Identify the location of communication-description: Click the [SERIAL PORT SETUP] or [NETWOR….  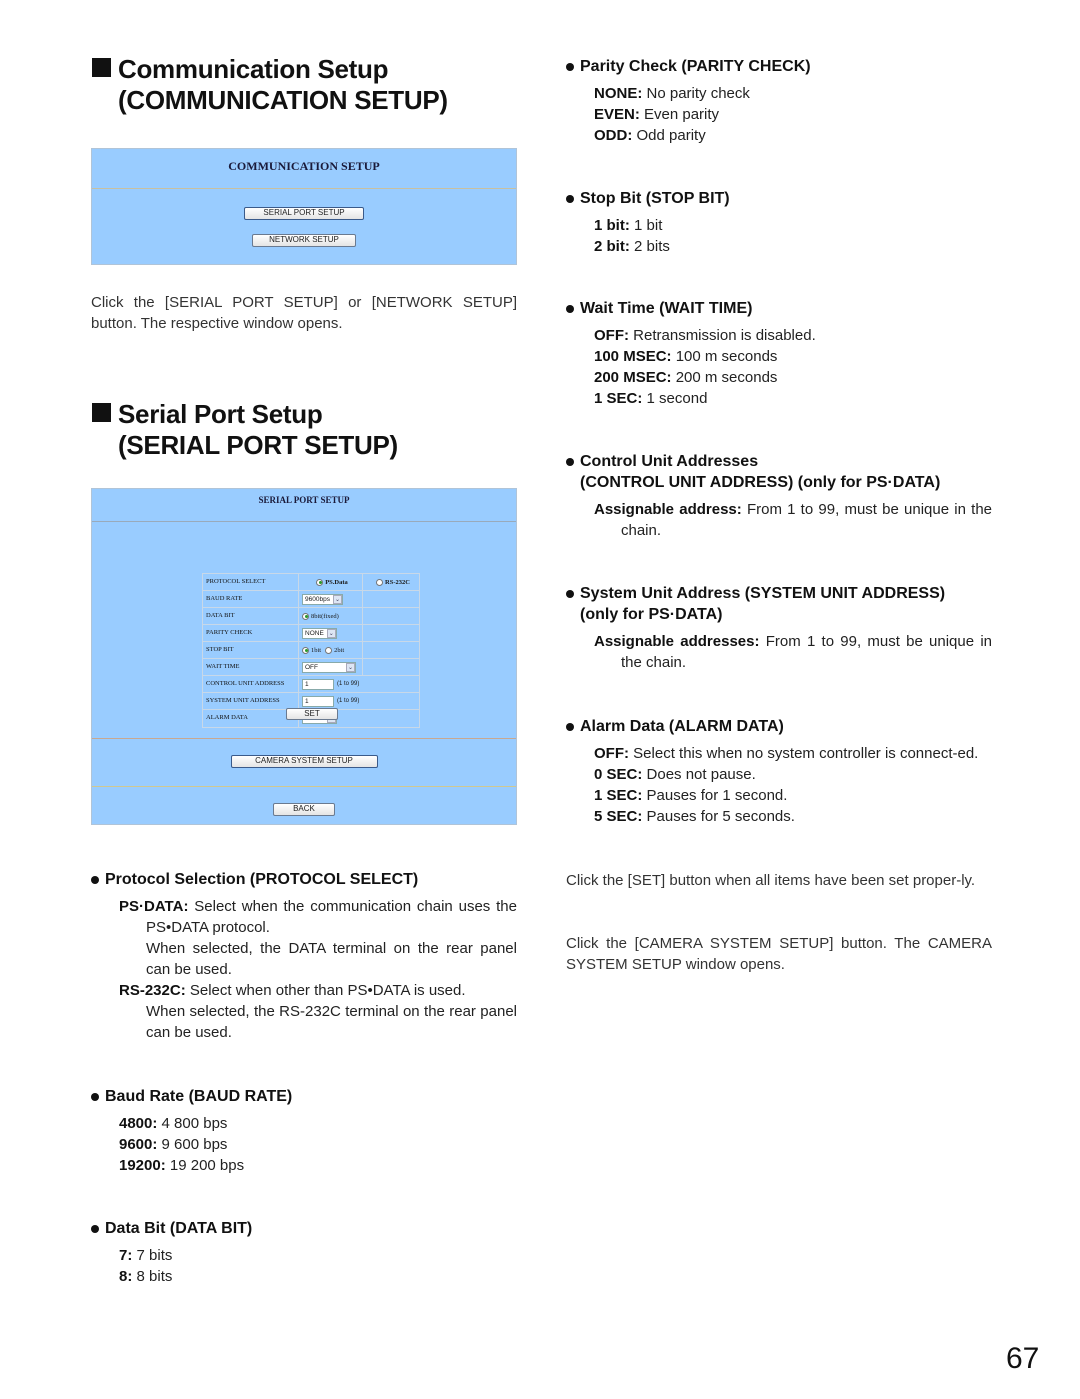
(304, 313).